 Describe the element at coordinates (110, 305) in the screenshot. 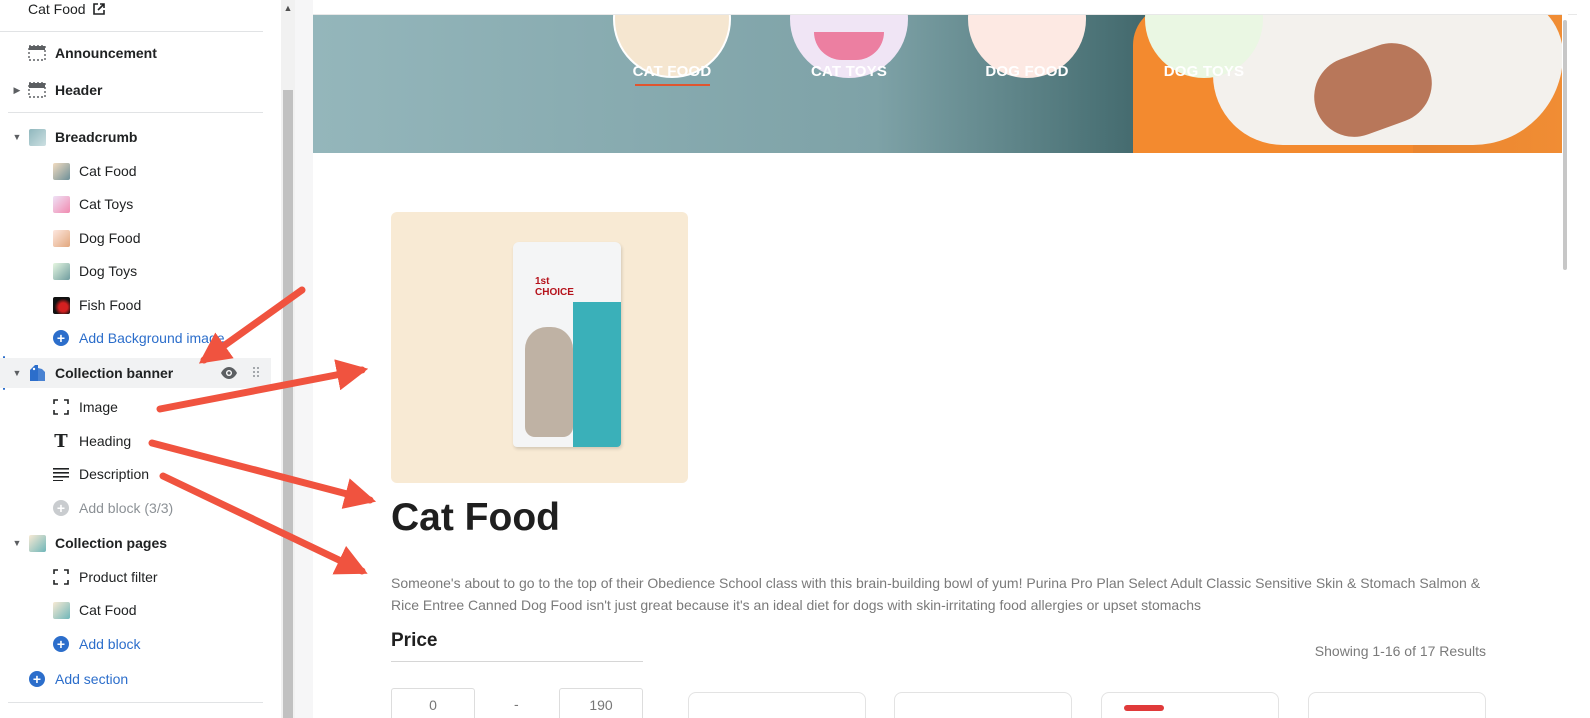

I see `block-label: Fish Food` at that location.